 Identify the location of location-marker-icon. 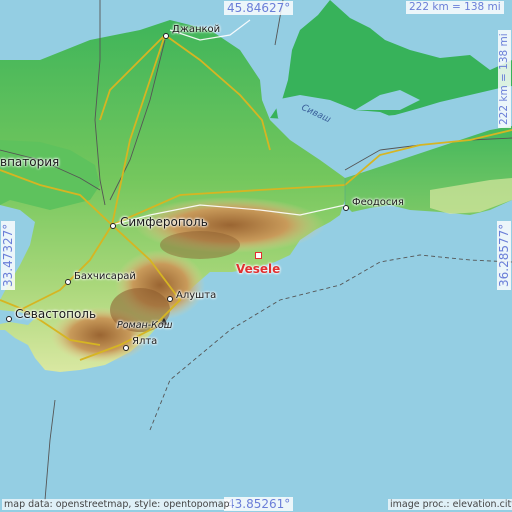
(258, 255).